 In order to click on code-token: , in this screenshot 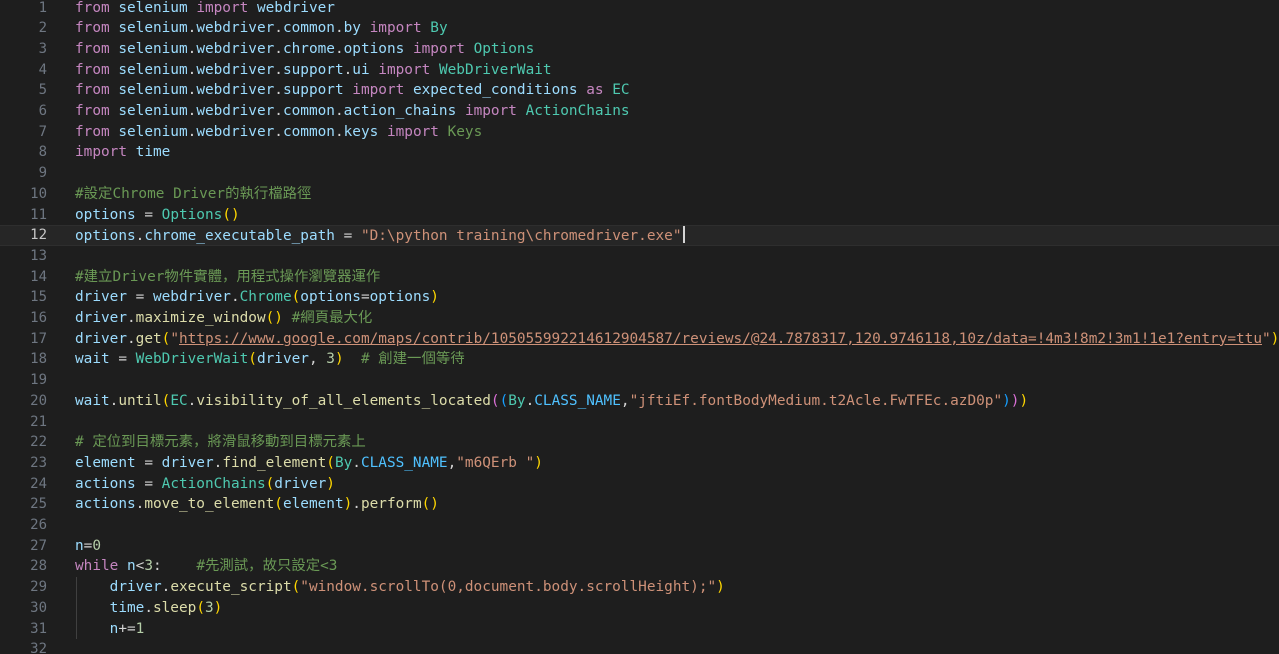, I will do `click(452, 462)`.